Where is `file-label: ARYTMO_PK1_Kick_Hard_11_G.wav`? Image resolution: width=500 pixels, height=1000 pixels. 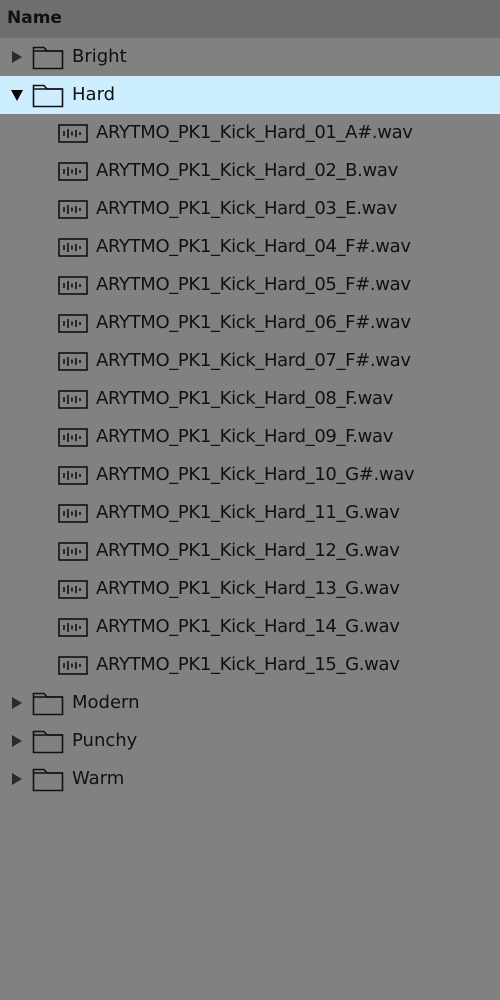 file-label: ARYTMO_PK1_Kick_Hard_11_G.wav is located at coordinates (248, 512).